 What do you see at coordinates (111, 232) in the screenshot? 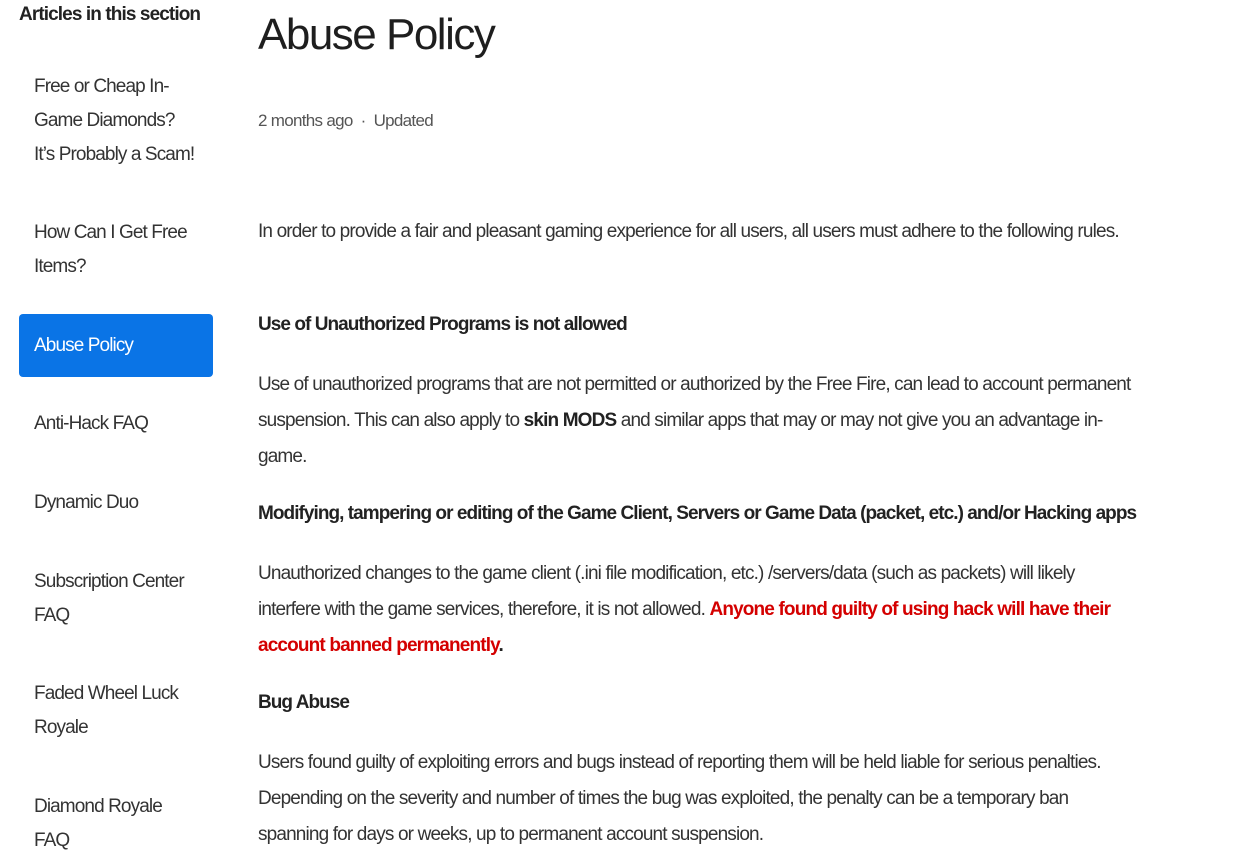
I see `nav-item-label-line: How Can I Get Free` at bounding box center [111, 232].